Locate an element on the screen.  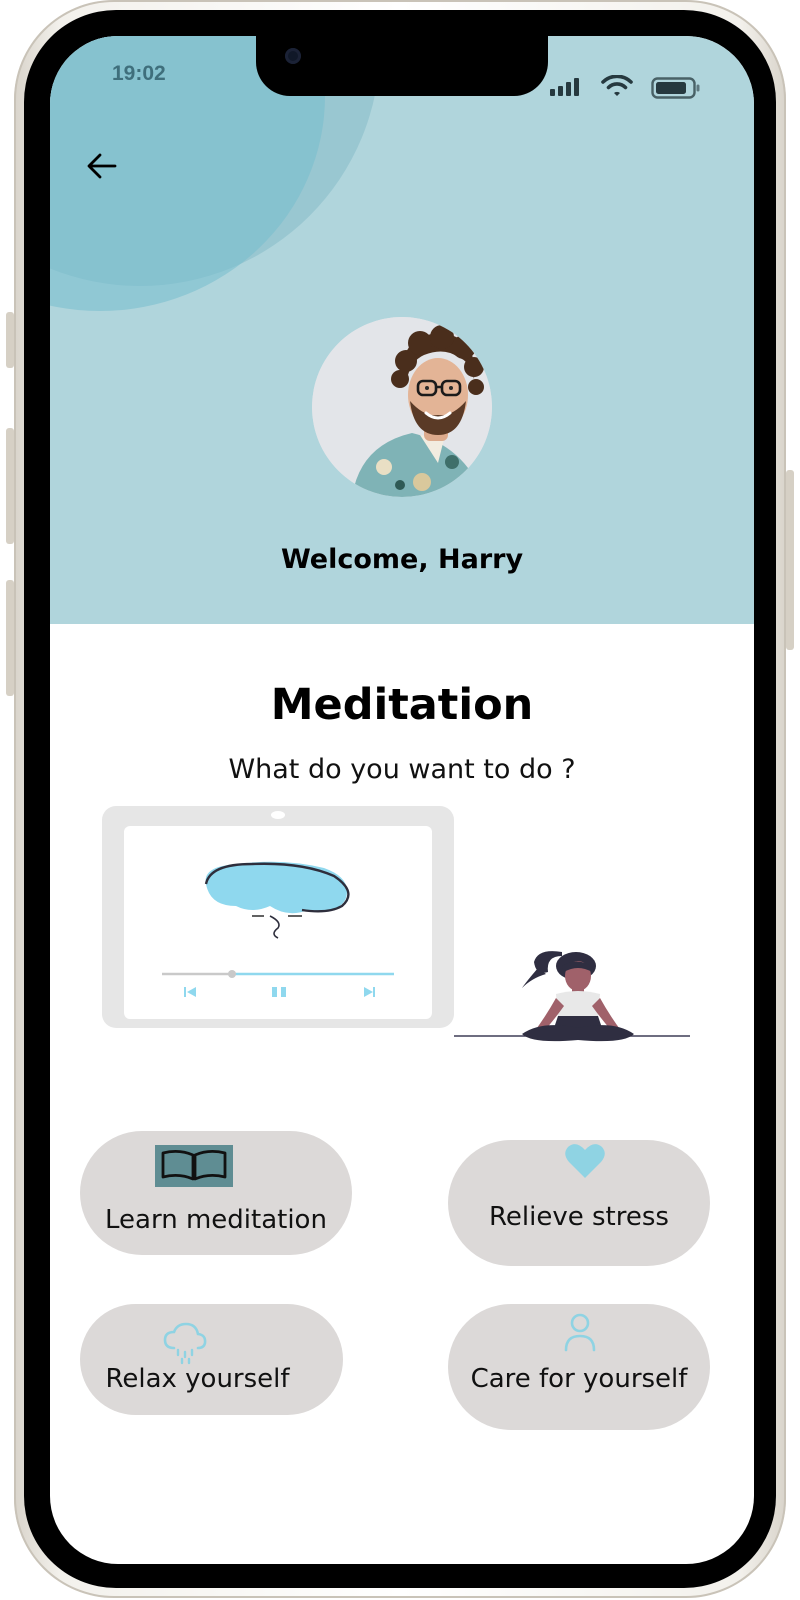
volume-down-button is located at coordinates (10, 638).